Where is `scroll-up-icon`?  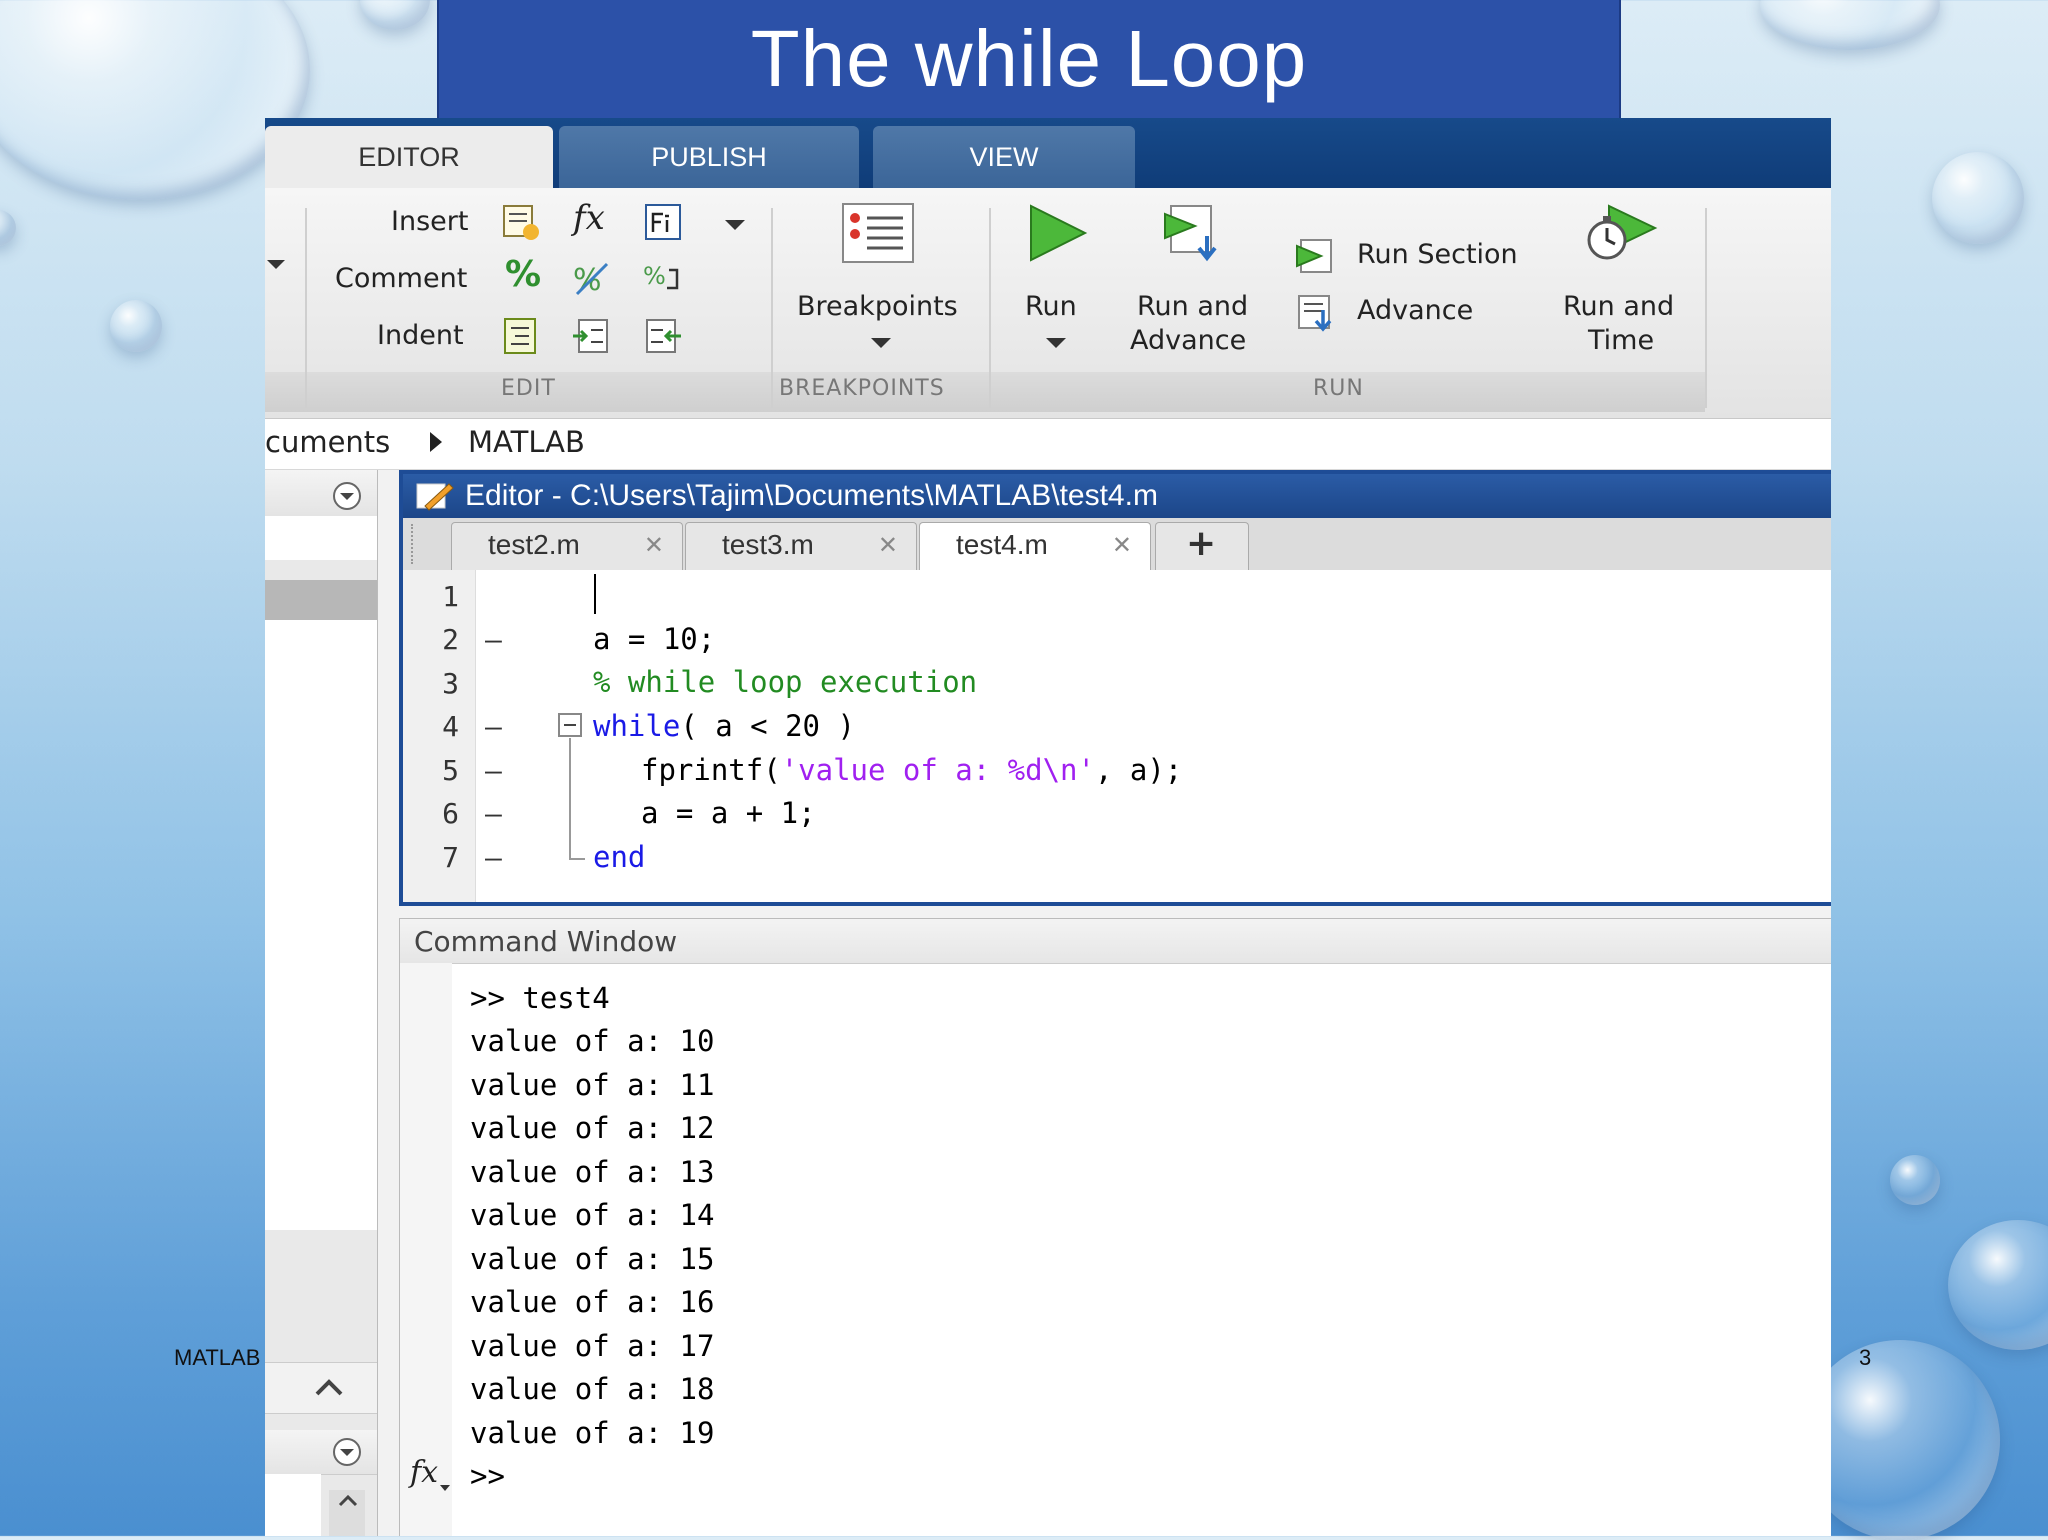 scroll-up-icon is located at coordinates (348, 1500).